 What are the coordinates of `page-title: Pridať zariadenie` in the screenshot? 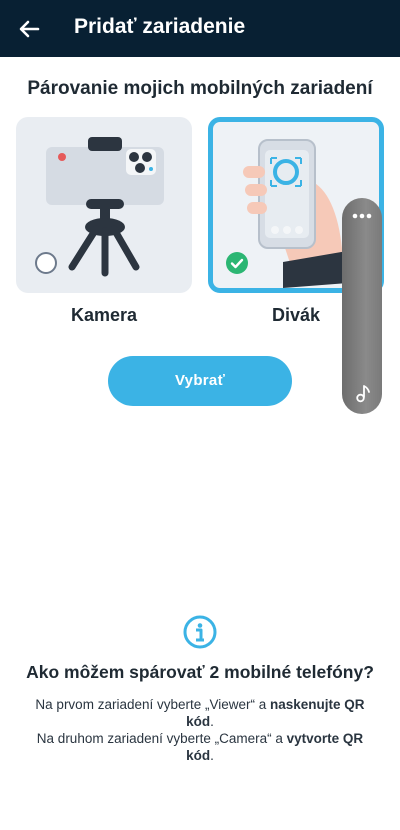 It's located at (160, 26).